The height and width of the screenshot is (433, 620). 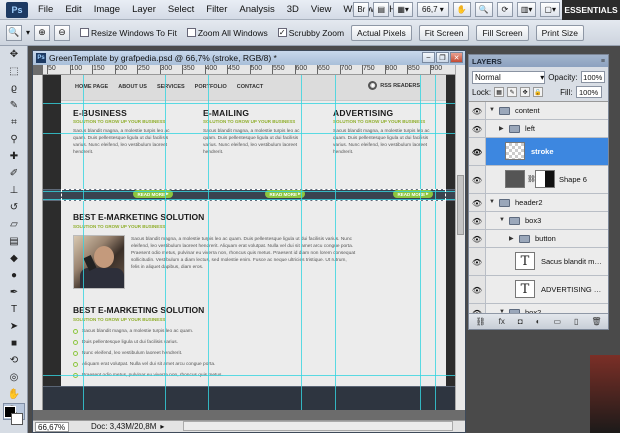 What do you see at coordinates (444, 32) in the screenshot?
I see `fit-screen-button: Fit Screen` at bounding box center [444, 32].